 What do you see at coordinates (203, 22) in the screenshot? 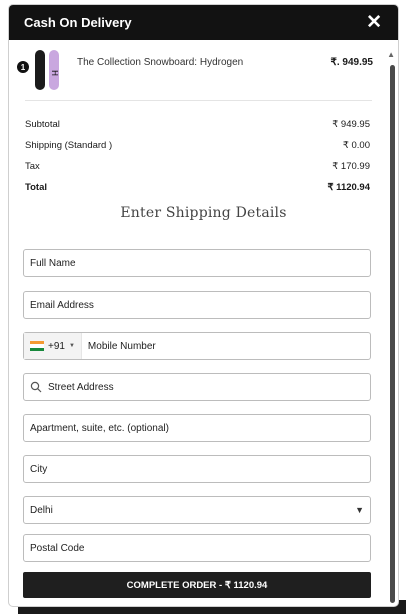
I see `modal-header: Cash On Delivery ✕` at bounding box center [203, 22].